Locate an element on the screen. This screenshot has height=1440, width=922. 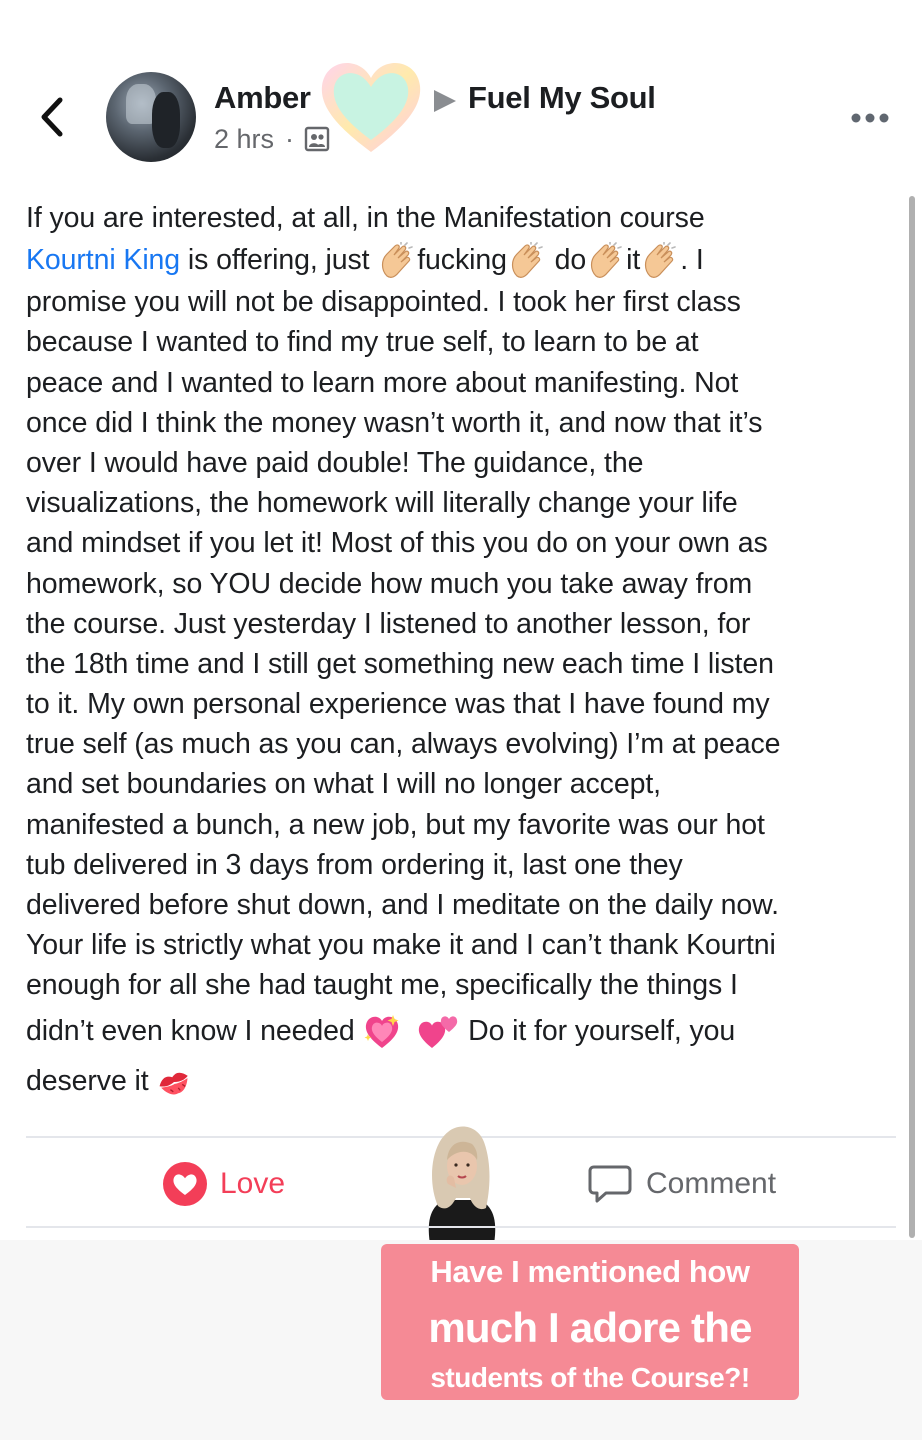
caption-line: Have I mentioned how is located at coordinates (590, 1271).